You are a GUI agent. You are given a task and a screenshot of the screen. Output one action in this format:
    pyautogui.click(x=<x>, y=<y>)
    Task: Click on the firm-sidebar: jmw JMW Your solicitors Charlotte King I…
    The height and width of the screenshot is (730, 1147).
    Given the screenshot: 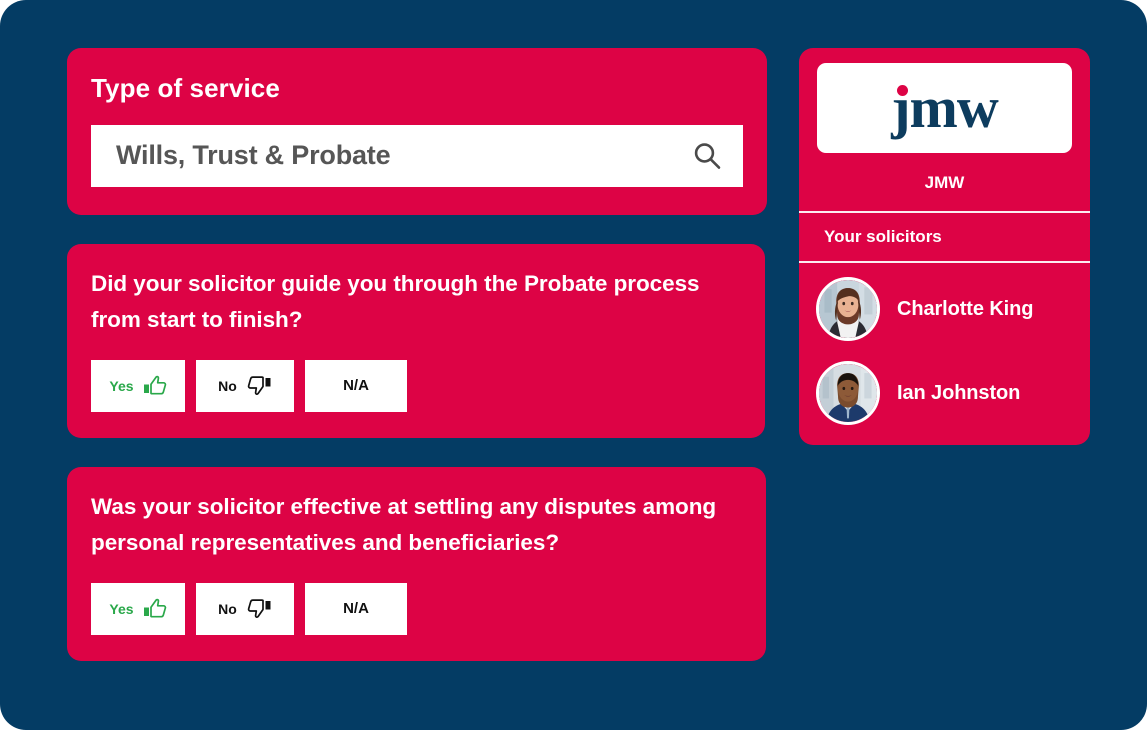 What is the action you would take?
    pyautogui.click(x=944, y=246)
    